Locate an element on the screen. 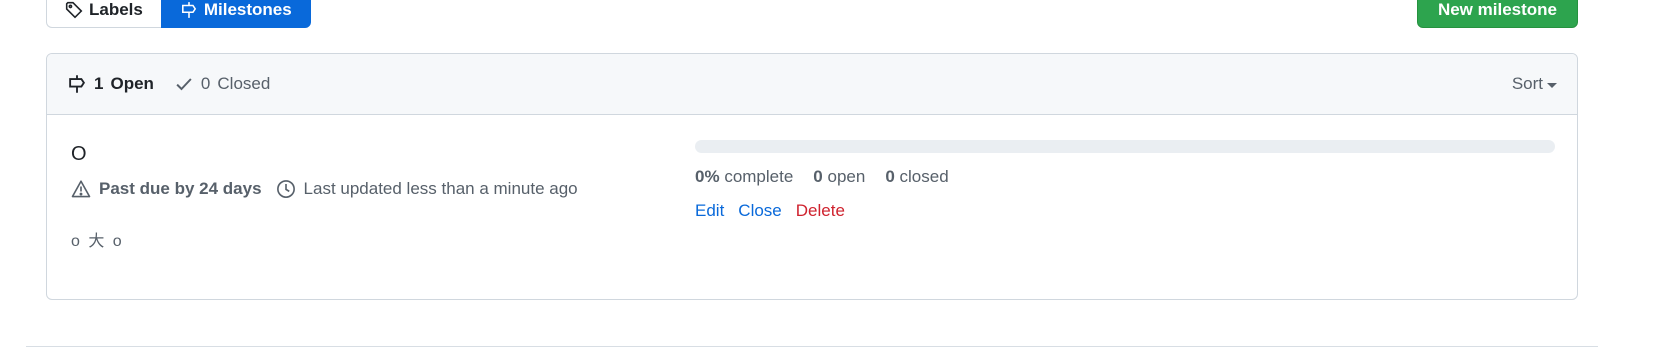  caret-down-icon is located at coordinates (1552, 85).